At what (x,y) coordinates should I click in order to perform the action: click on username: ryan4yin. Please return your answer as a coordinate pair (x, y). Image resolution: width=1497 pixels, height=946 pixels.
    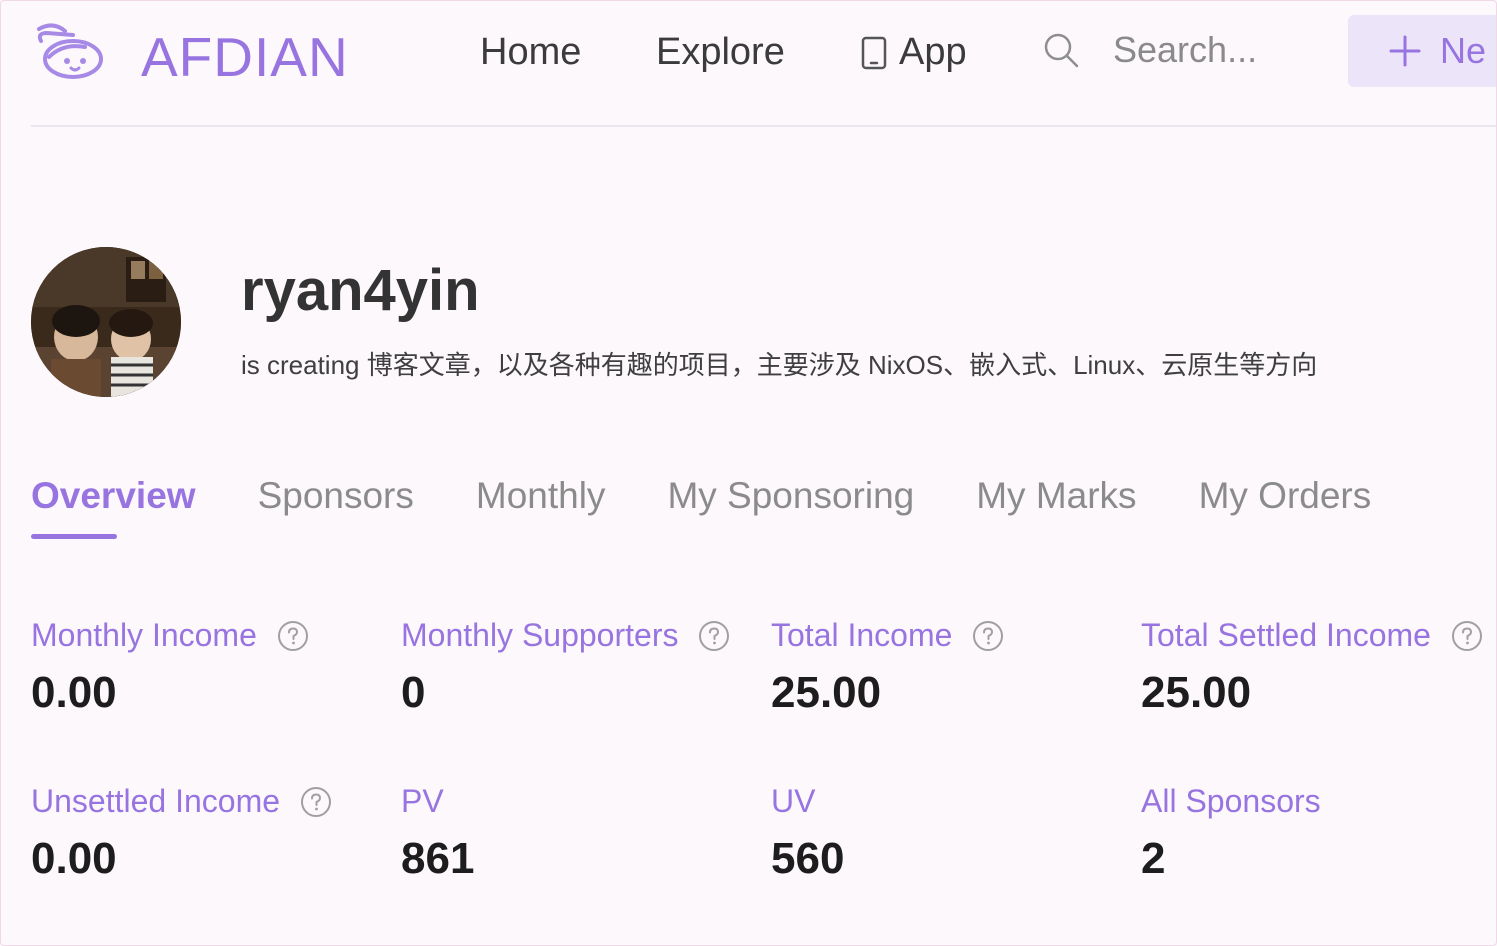
    Looking at the image, I should click on (360, 290).